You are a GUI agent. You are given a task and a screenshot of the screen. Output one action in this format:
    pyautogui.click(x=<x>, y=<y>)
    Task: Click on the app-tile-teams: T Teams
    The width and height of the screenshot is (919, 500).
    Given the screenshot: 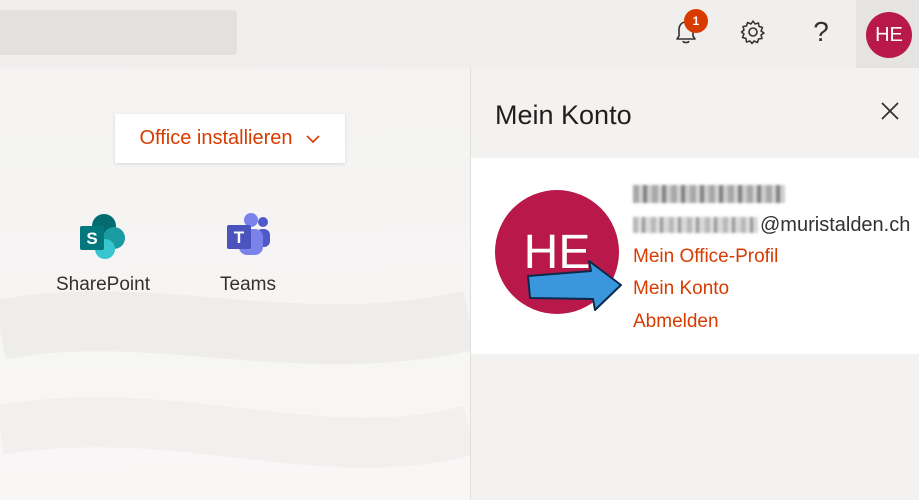 What is the action you would take?
    pyautogui.click(x=248, y=254)
    